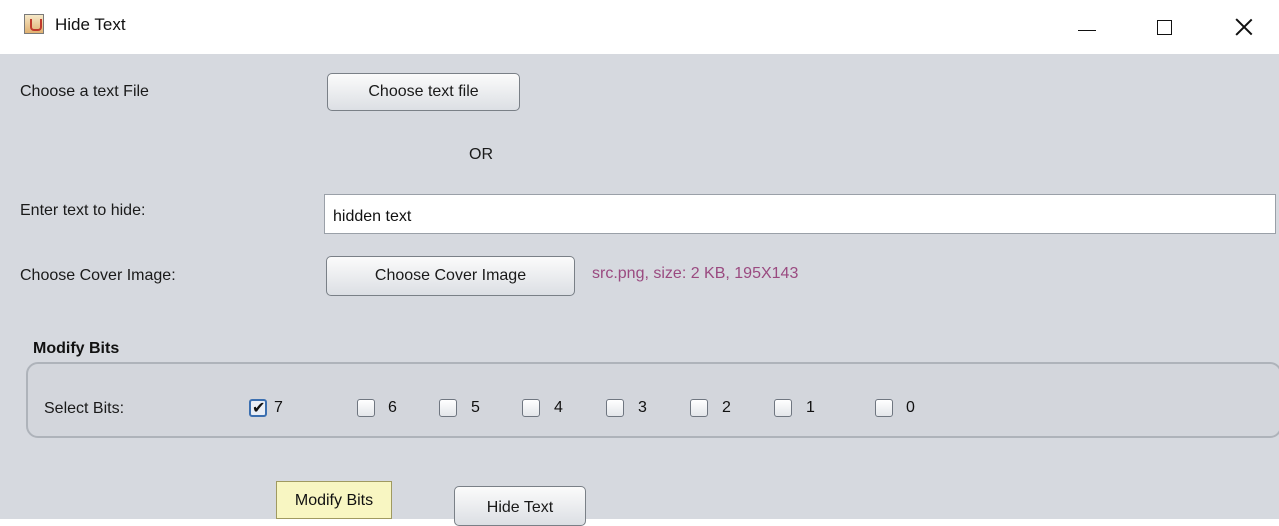 This screenshot has width=1279, height=526. What do you see at coordinates (98, 275) in the screenshot?
I see `cover-image-label: Choose Cover Image:` at bounding box center [98, 275].